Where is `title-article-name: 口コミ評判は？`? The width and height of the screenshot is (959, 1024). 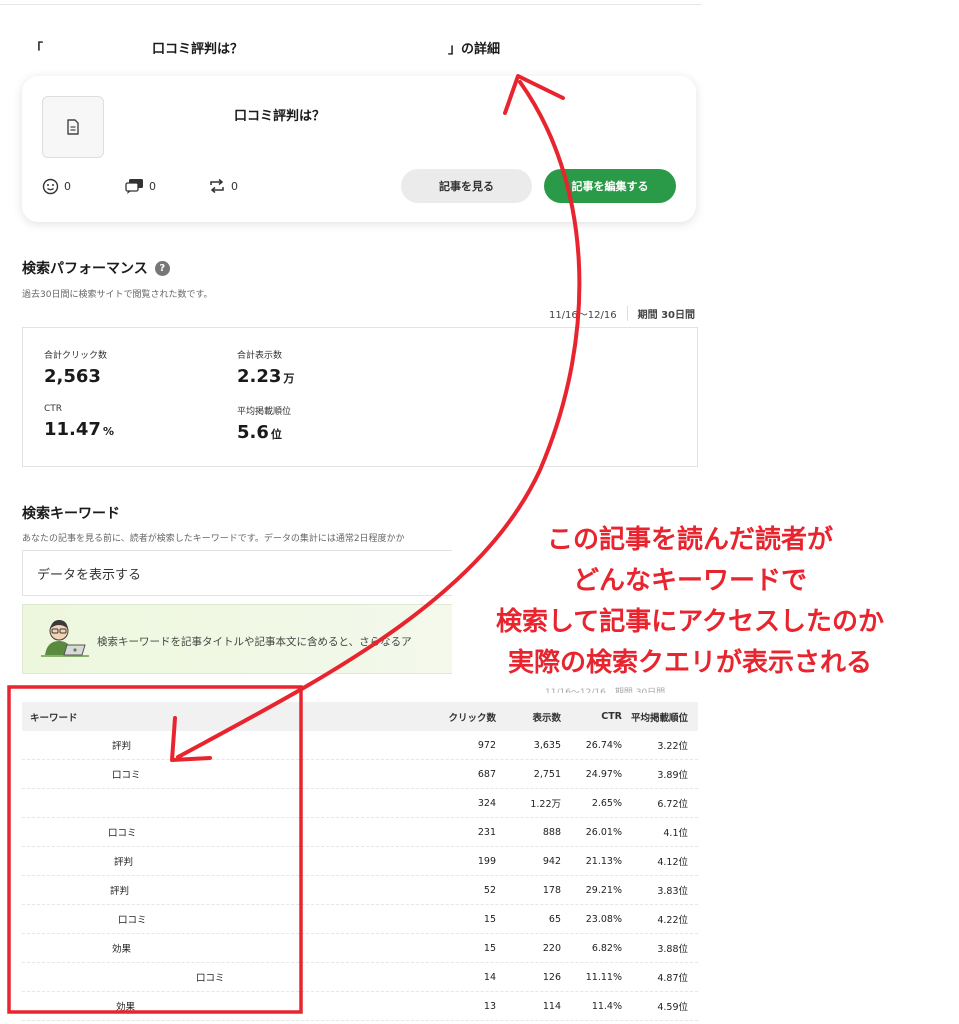
title-article-name: 口コミ評判は？ is located at coordinates (198, 49).